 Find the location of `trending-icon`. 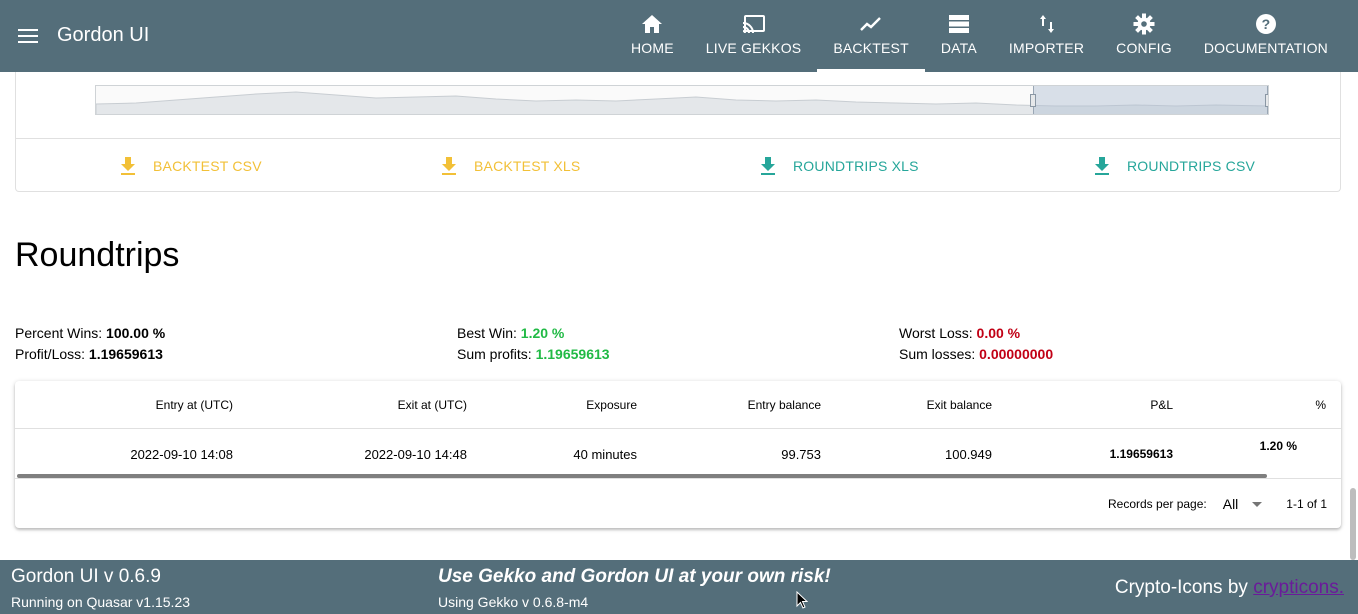

trending-icon is located at coordinates (871, 24).